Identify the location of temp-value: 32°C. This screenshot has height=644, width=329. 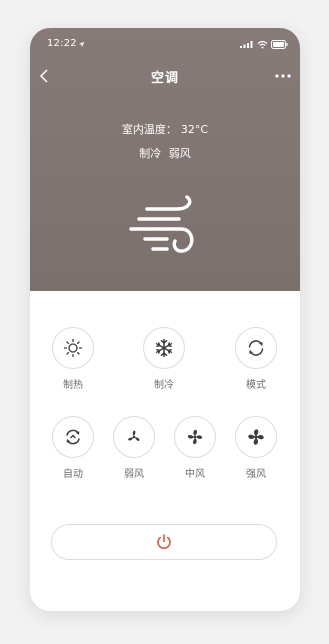
(194, 129).